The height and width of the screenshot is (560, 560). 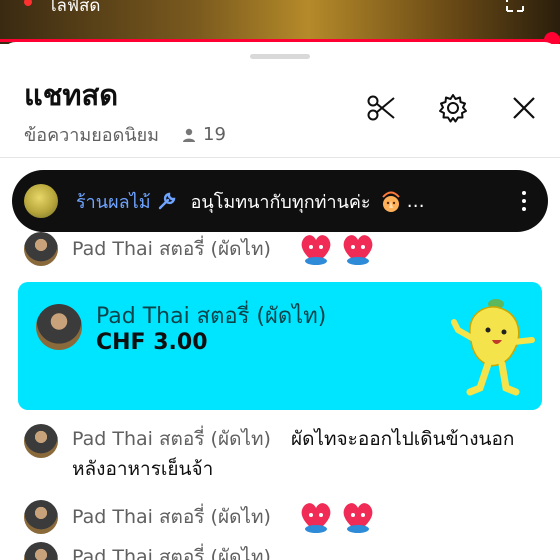 What do you see at coordinates (280, 22) in the screenshot?
I see `video-player: ไลฟ์สด` at bounding box center [280, 22].